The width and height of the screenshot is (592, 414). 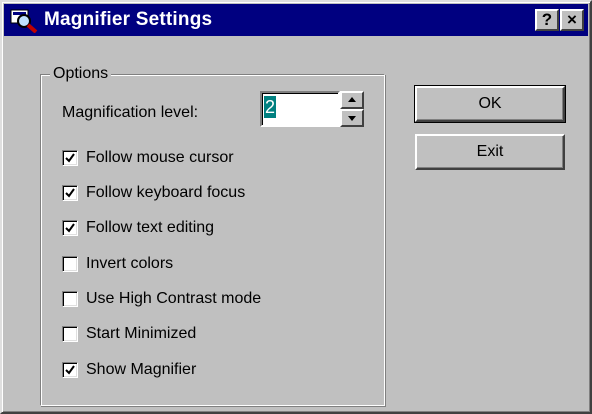 What do you see at coordinates (160, 157) in the screenshot?
I see `follow-mouse-cursor-label: Follow mouse cursor` at bounding box center [160, 157].